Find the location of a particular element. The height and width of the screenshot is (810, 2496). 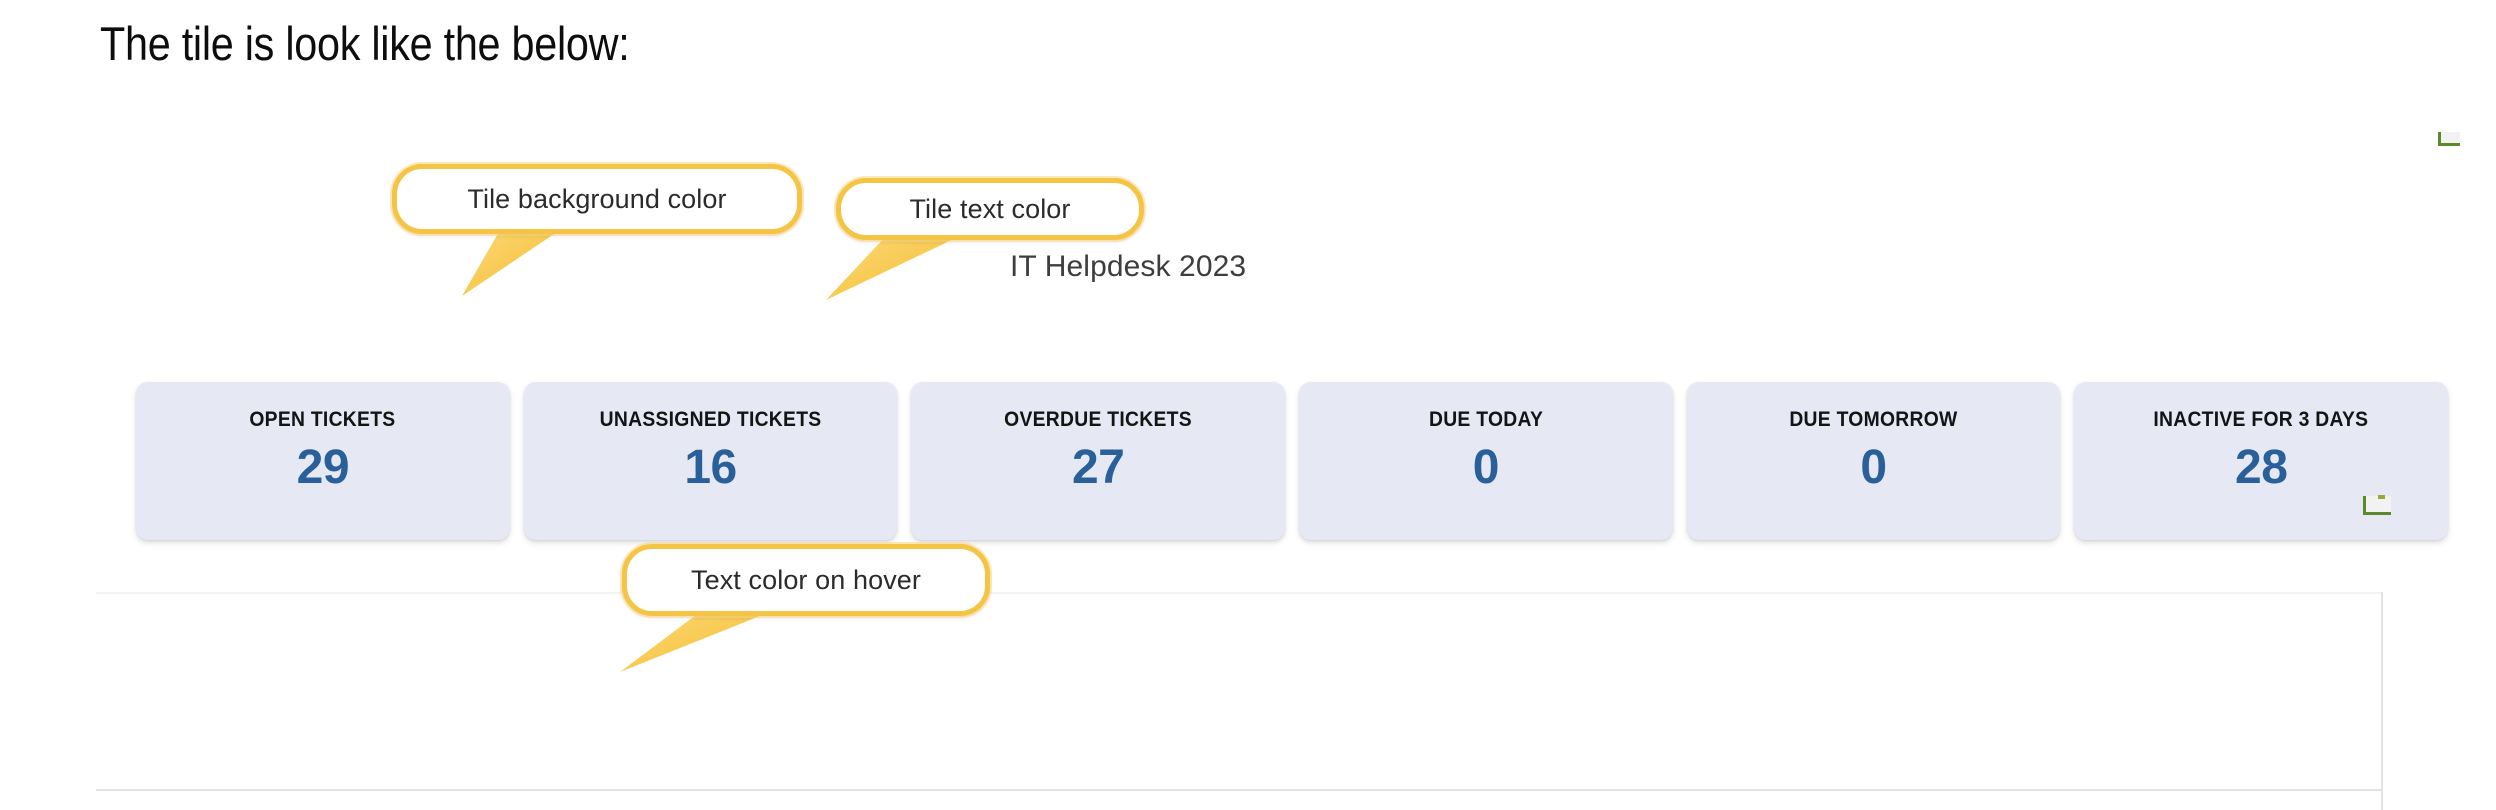

page-title: The tile is look like the below: is located at coordinates (365, 43).